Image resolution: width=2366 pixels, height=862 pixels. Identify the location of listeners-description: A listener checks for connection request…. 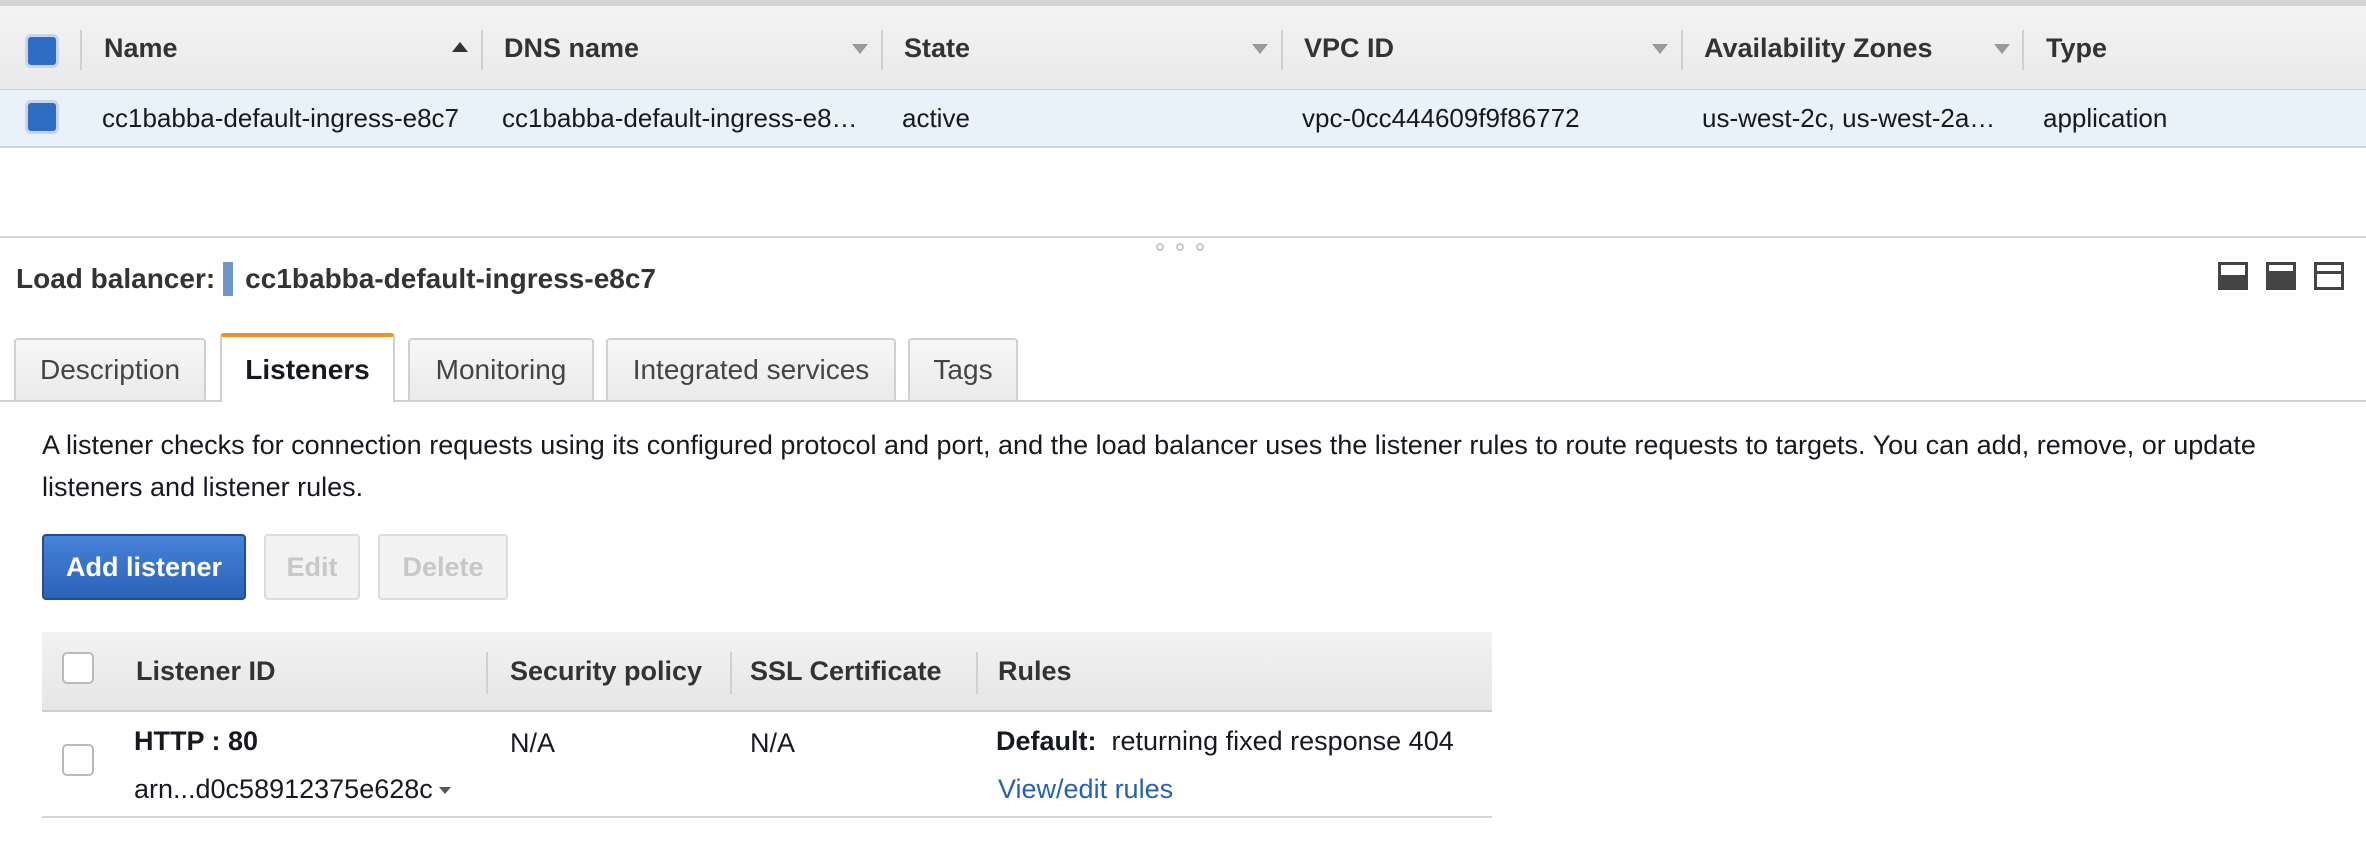
(1149, 466).